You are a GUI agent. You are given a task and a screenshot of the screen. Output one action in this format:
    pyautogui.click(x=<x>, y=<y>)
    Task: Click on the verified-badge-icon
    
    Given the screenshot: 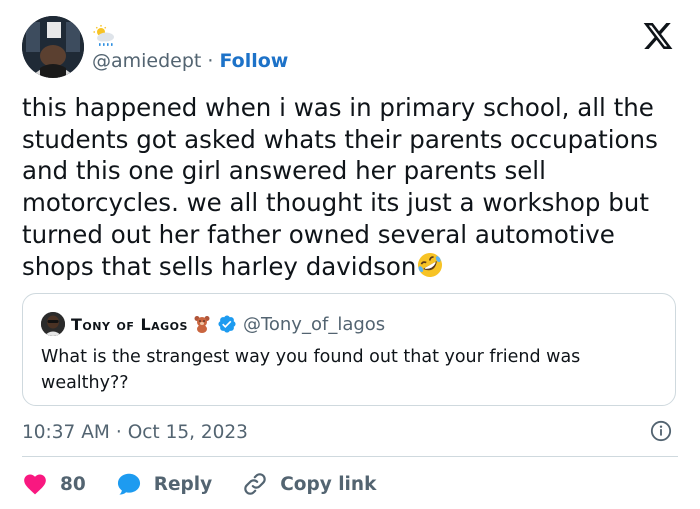 What is the action you would take?
    pyautogui.click(x=227, y=324)
    